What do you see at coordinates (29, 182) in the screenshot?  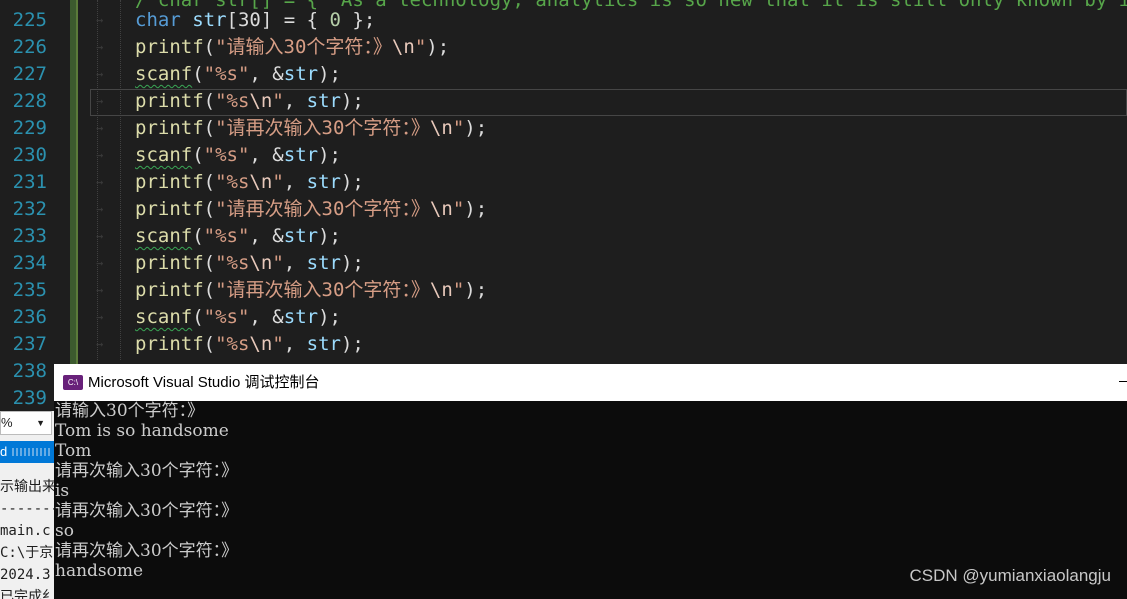 I see `line-number: 231` at bounding box center [29, 182].